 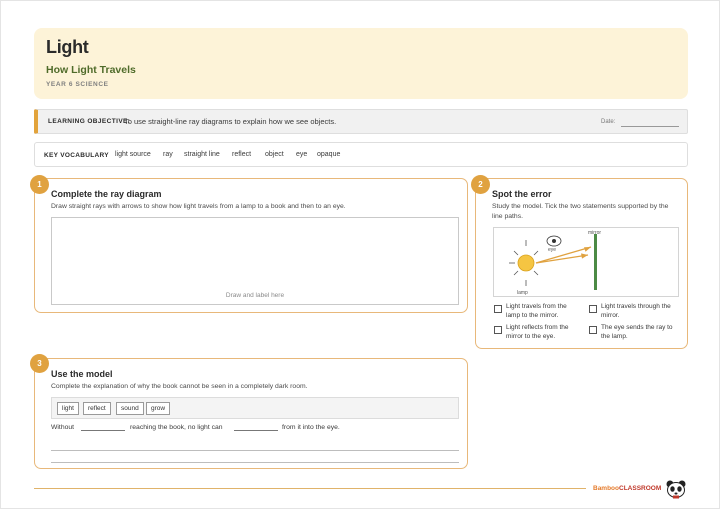 What do you see at coordinates (39, 363) in the screenshot?
I see `task-3-badge: 3` at bounding box center [39, 363].